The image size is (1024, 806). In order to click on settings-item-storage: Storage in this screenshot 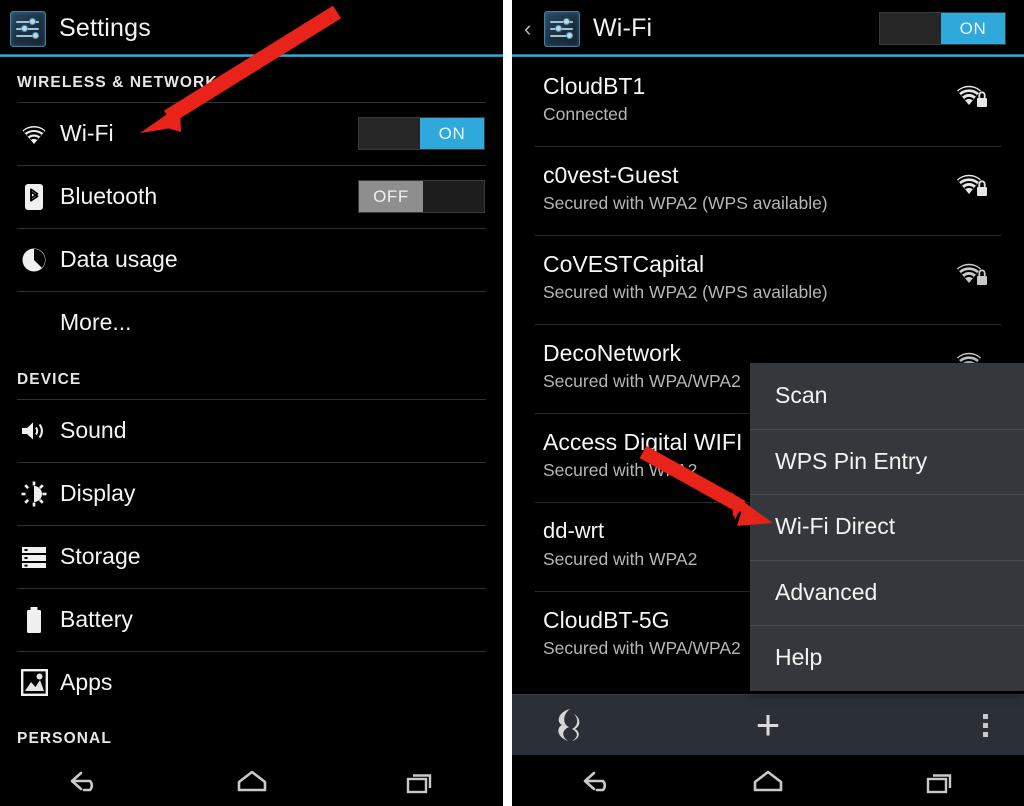, I will do `click(251, 556)`.